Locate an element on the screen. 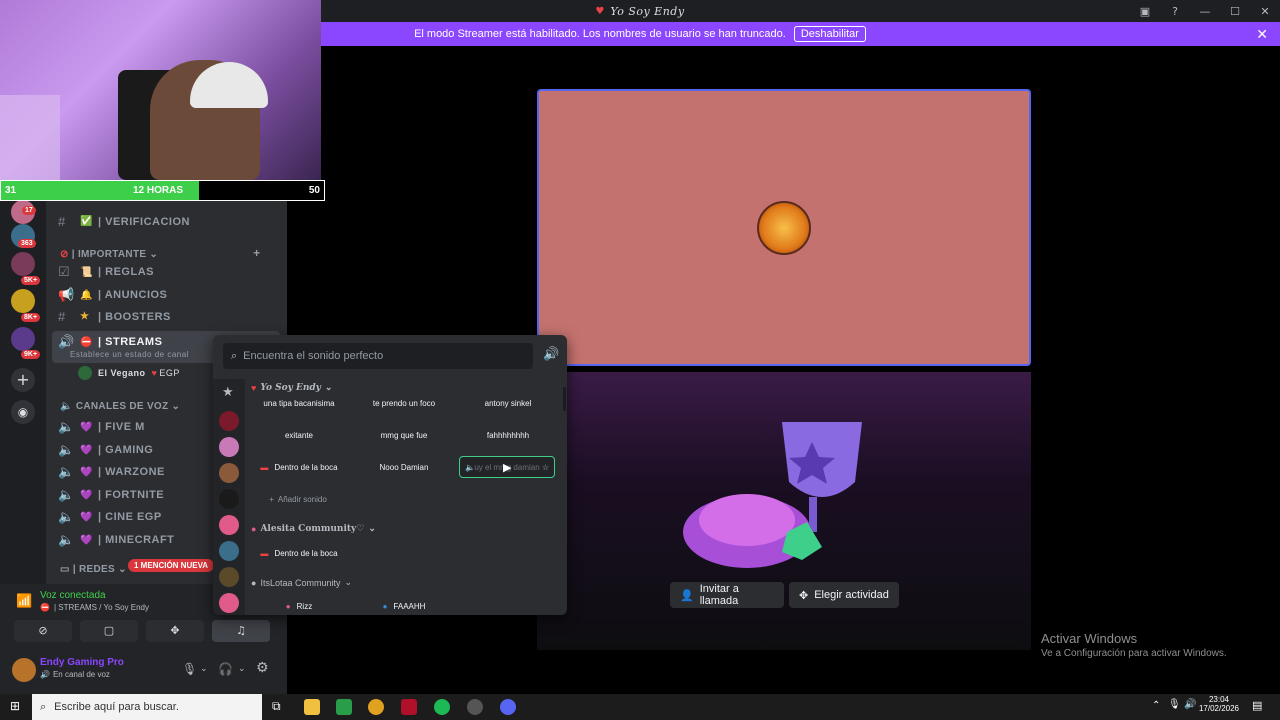 The height and width of the screenshot is (720, 1280). sound-button: Nooo Damian is located at coordinates (404, 467).